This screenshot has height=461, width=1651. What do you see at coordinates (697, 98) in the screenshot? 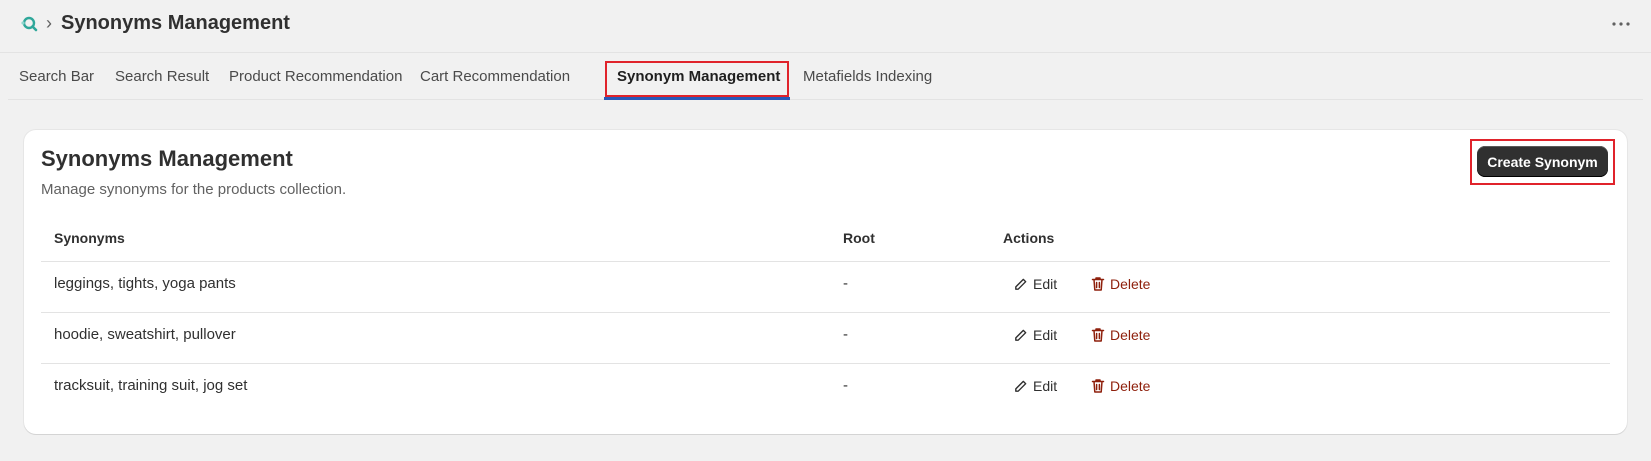
I see `active-tab-underline` at bounding box center [697, 98].